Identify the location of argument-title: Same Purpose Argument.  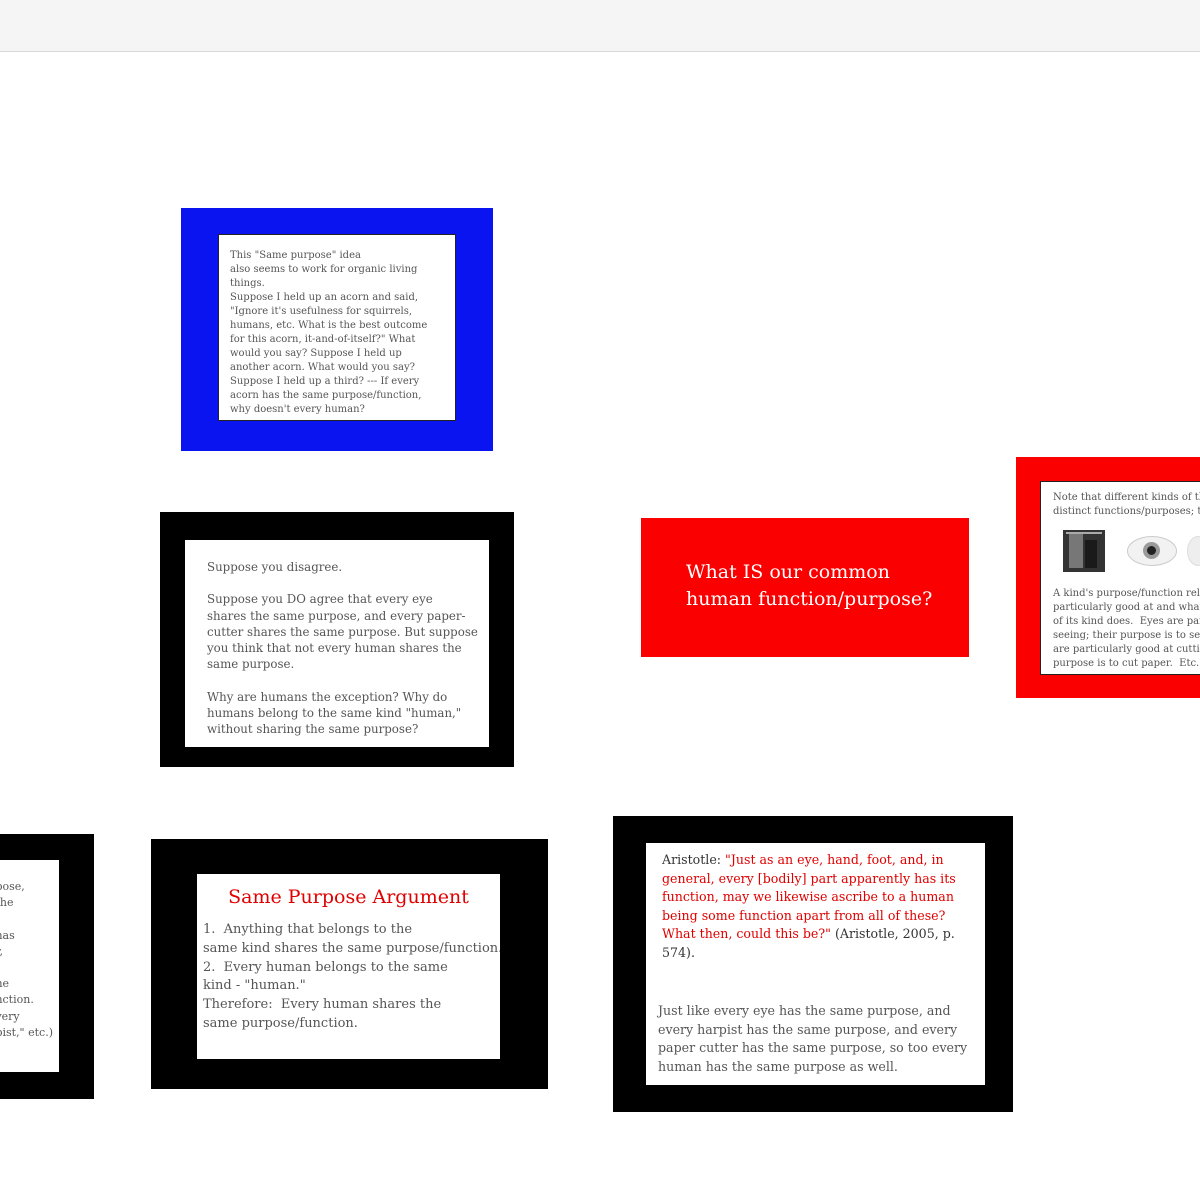
(348, 897).